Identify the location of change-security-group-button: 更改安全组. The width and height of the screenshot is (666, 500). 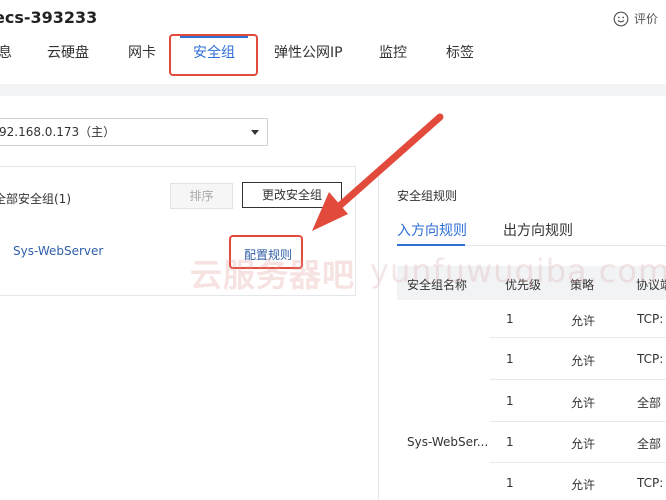
(292, 195).